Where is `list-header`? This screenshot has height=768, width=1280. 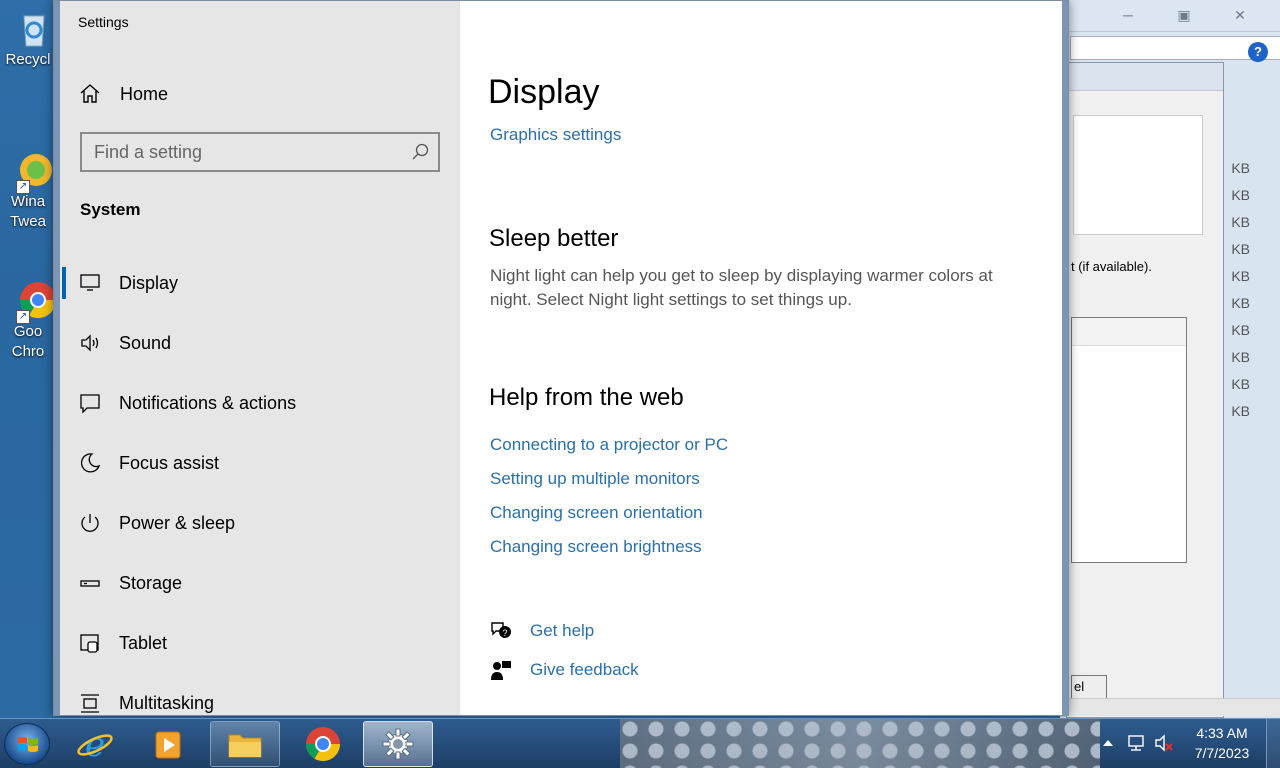
list-header is located at coordinates (1129, 332).